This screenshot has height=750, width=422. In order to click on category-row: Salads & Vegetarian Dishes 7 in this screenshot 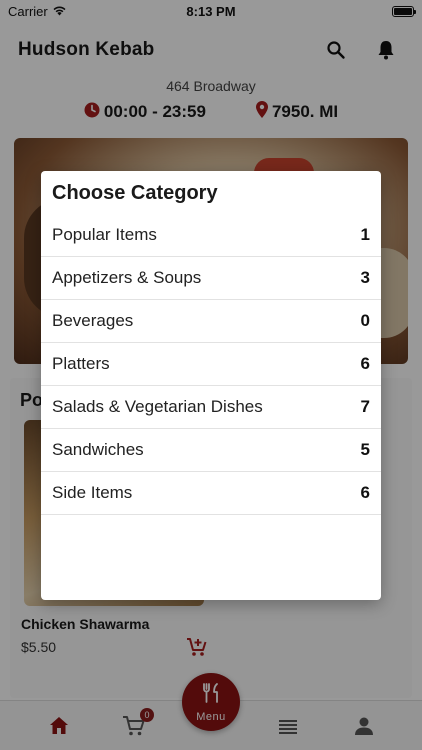, I will do `click(211, 407)`.